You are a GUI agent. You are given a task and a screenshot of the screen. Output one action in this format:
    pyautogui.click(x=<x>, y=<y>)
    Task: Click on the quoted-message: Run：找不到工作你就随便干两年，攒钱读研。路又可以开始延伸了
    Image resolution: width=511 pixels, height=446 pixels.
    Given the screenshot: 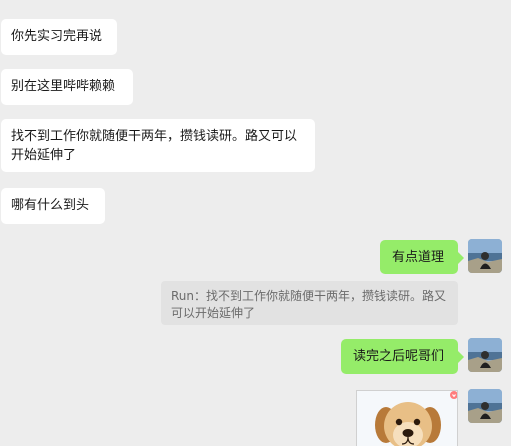 What is the action you would take?
    pyautogui.click(x=309, y=303)
    